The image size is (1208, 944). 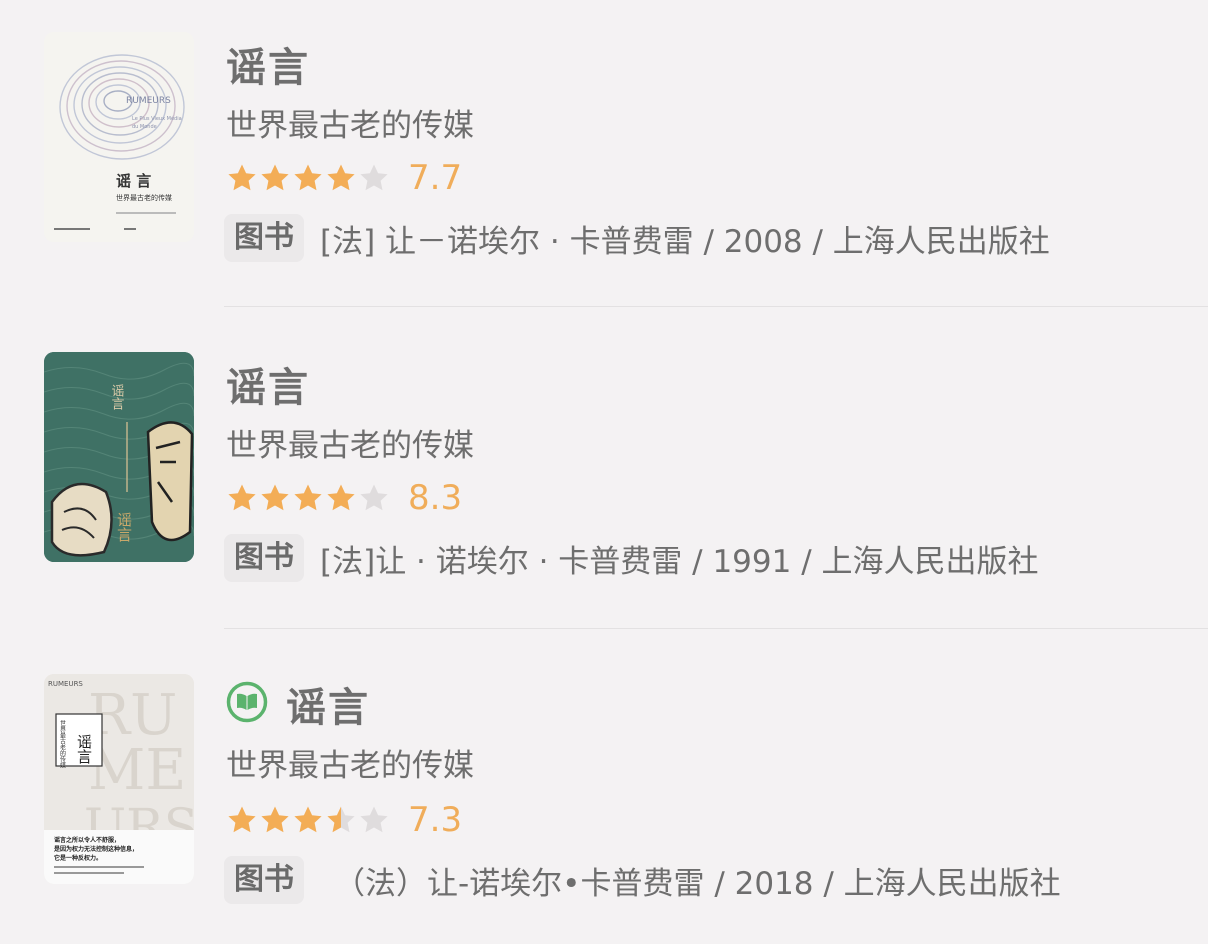 What do you see at coordinates (78, 858) in the screenshot?
I see `cover-blurb-3: 它是一种反权力。` at bounding box center [78, 858].